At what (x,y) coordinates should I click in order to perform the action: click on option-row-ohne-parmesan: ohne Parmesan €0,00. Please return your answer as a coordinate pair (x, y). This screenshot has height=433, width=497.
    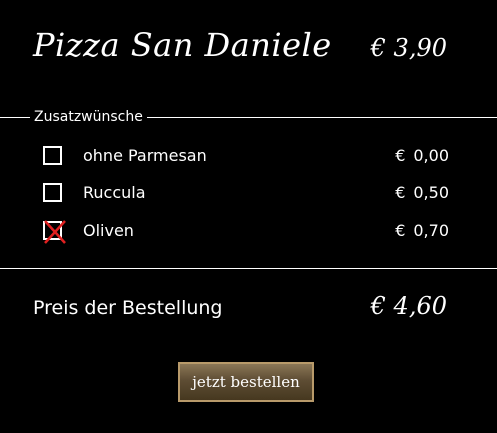
    Looking at the image, I should click on (248, 157).